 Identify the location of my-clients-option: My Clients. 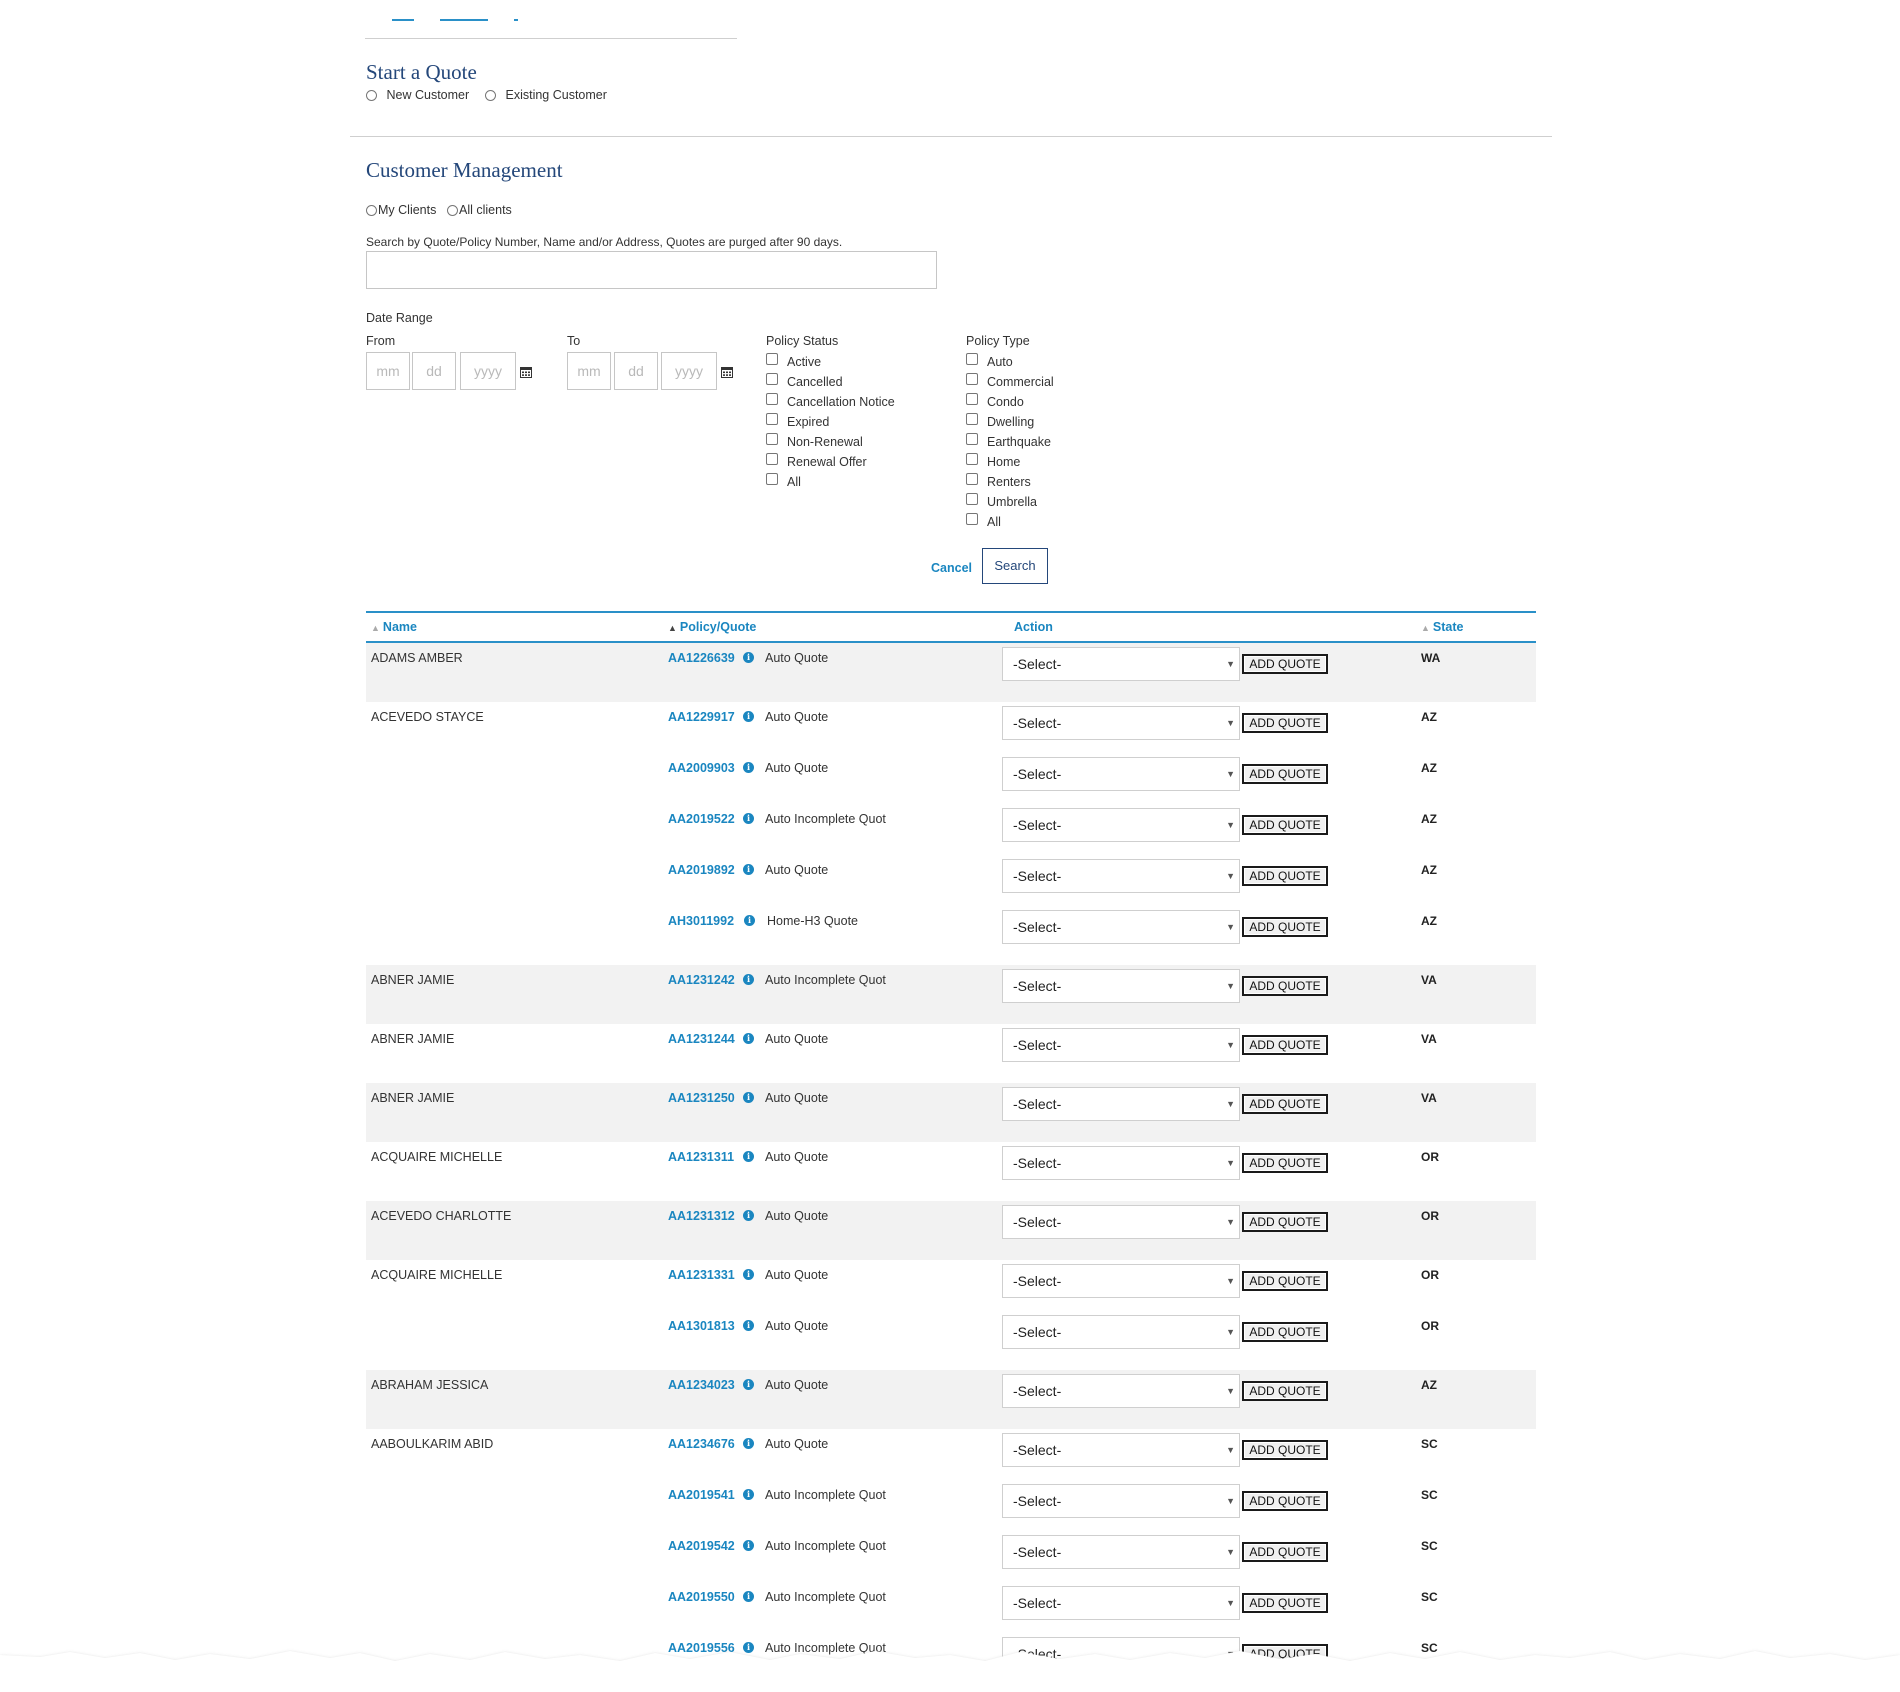
(401, 210).